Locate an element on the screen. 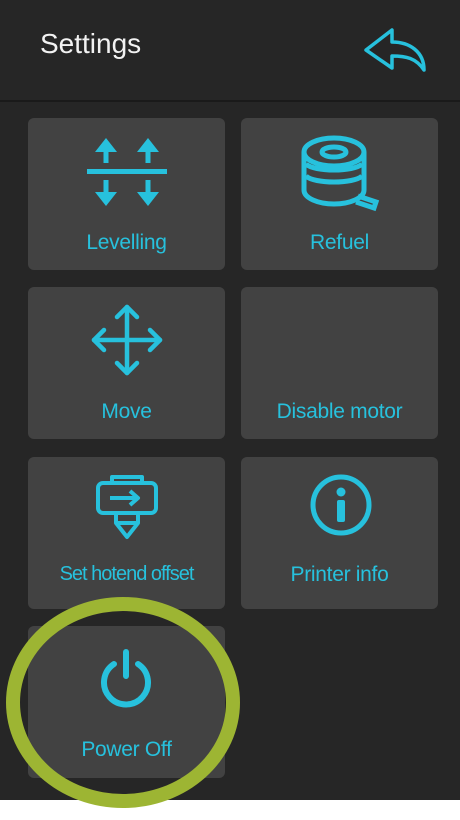 This screenshot has width=460, height=820. back-button is located at coordinates (394, 50).